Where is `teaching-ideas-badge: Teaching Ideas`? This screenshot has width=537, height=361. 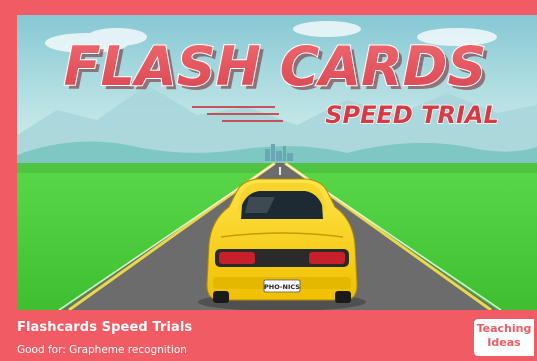
teaching-ideas-badge: Teaching Ideas is located at coordinates (504, 337).